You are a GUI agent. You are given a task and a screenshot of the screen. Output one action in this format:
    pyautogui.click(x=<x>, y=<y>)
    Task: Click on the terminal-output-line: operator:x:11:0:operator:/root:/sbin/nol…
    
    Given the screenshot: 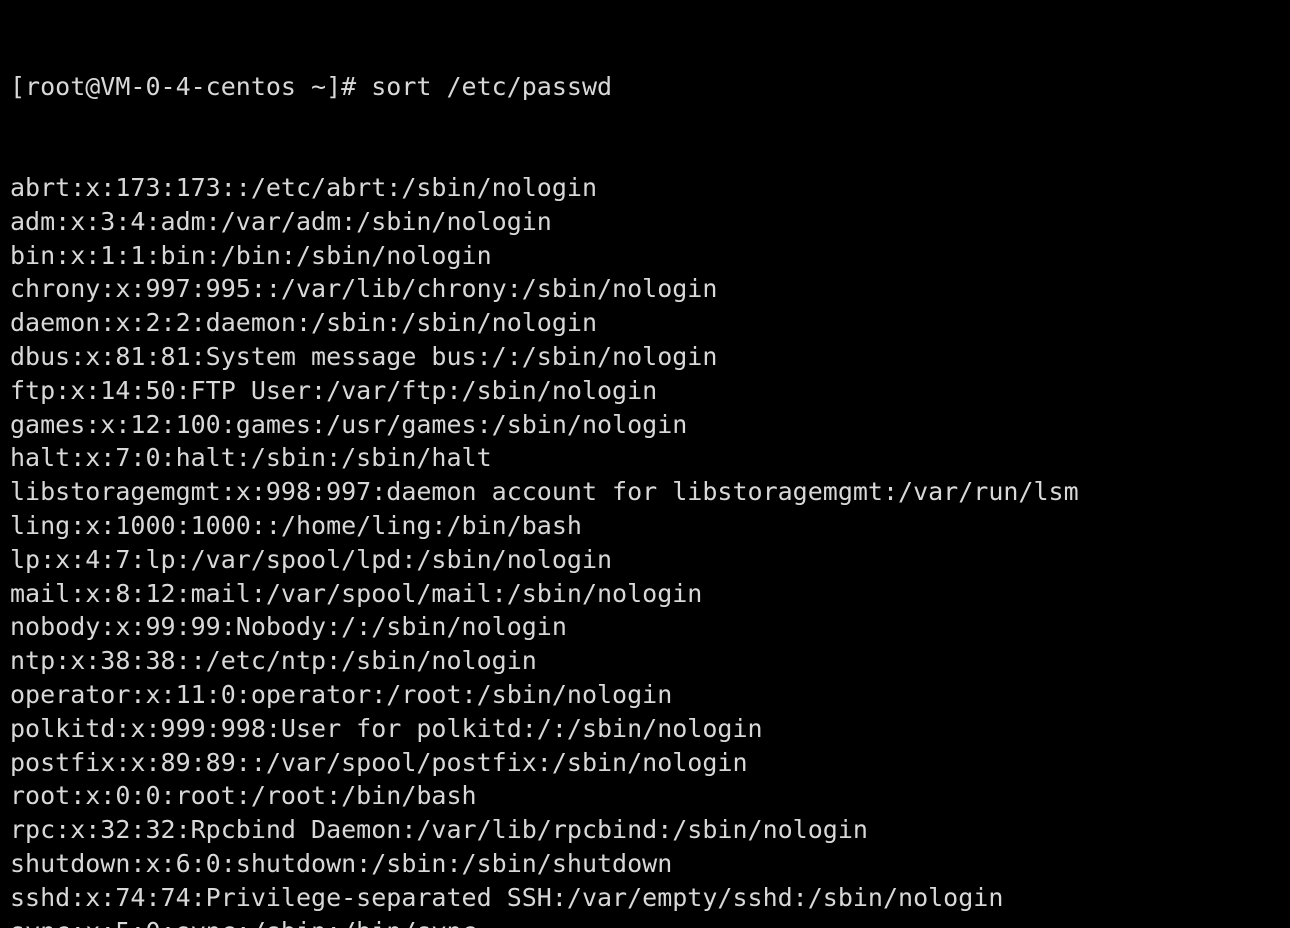 What is the action you would take?
    pyautogui.click(x=341, y=694)
    